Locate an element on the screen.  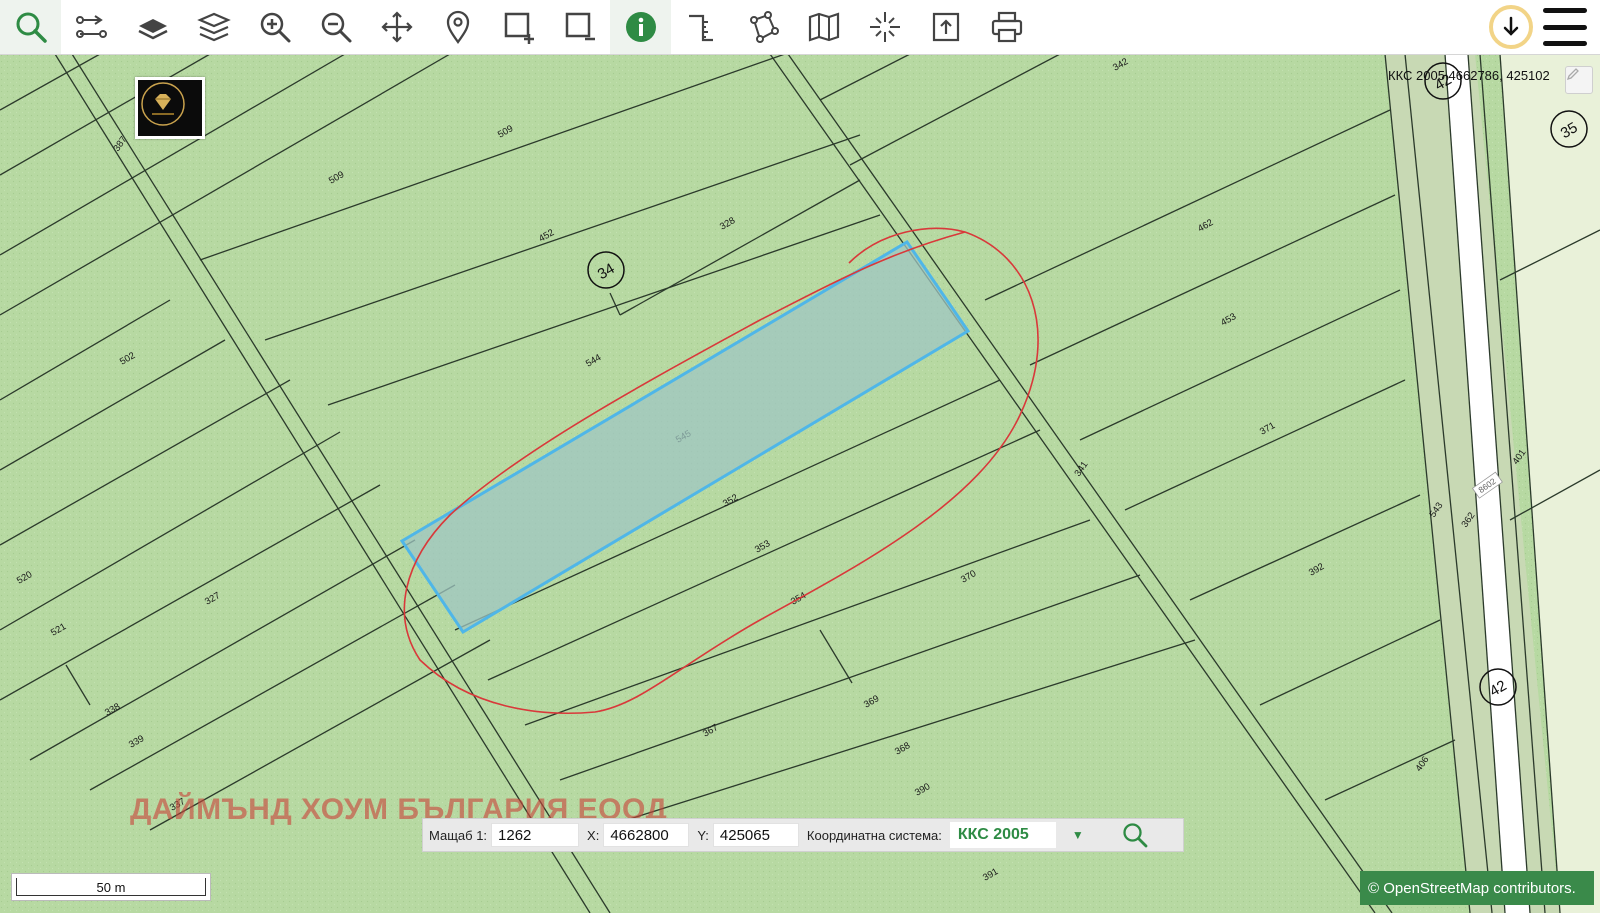
layers-tool-button is located at coordinates (213, 27).